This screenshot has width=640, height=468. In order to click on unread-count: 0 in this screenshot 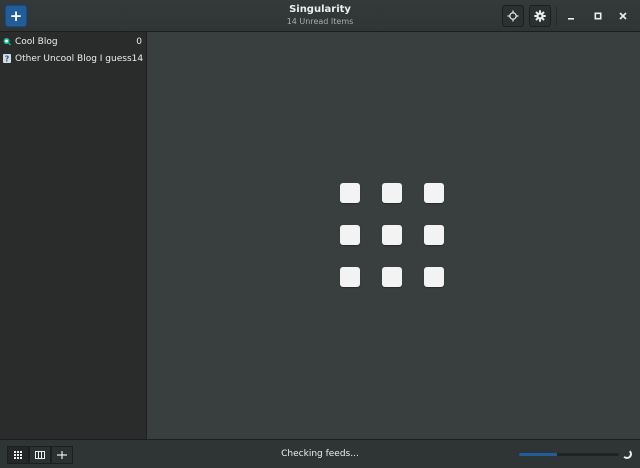, I will do `click(139, 41)`.